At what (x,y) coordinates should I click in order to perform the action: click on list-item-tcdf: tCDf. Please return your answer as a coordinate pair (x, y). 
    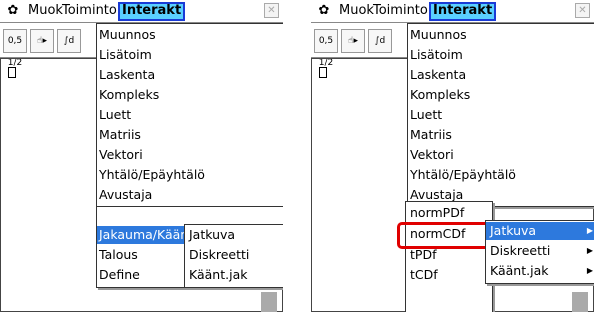
    Looking at the image, I should click on (449, 275).